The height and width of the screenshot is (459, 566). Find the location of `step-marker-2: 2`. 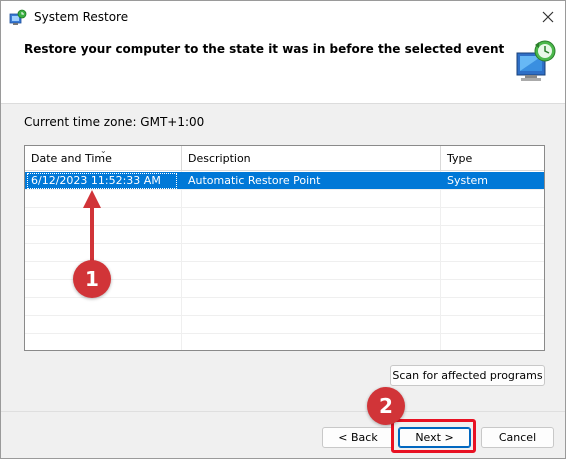

step-marker-2: 2 is located at coordinates (386, 406).